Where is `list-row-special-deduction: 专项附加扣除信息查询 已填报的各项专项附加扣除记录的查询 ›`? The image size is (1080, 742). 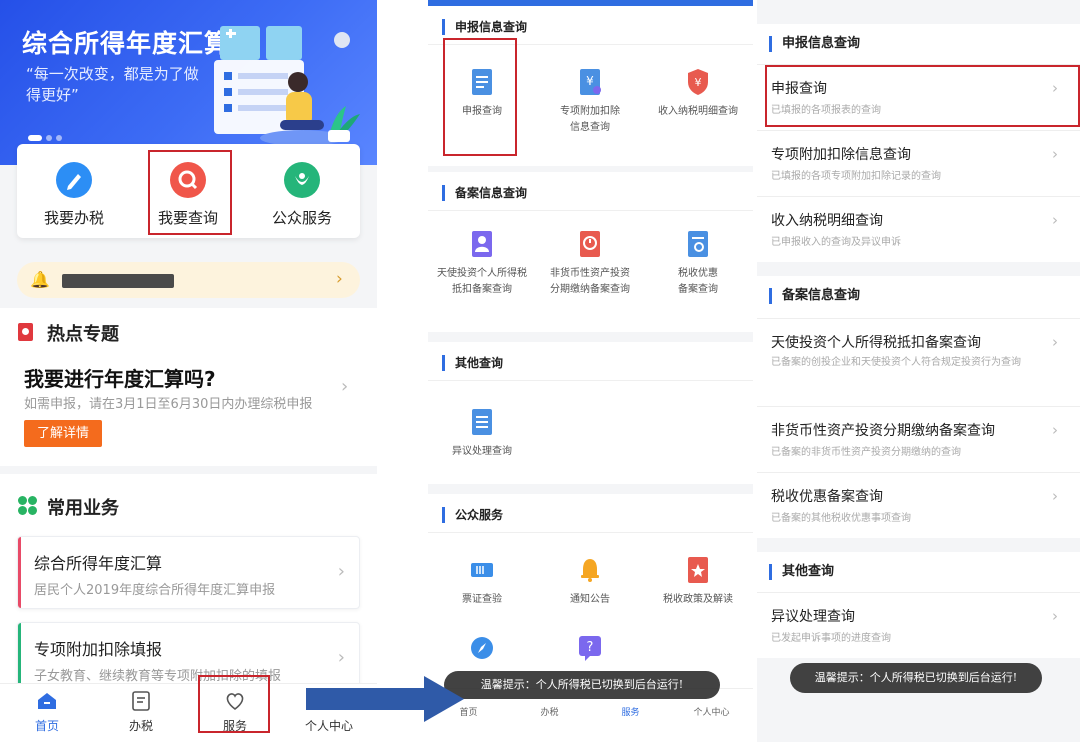 list-row-special-deduction: 专项附加扣除信息查询 已填报的各项专项附加扣除记录的查询 › is located at coordinates (918, 163).